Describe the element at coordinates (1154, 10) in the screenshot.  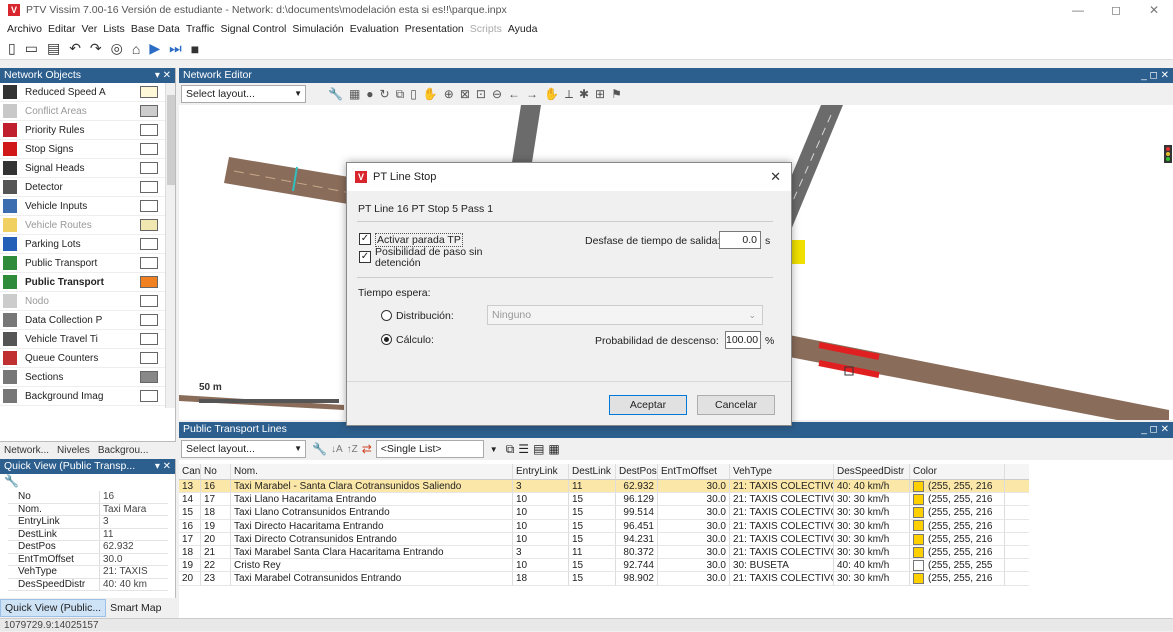
I see `close-button: ✕` at that location.